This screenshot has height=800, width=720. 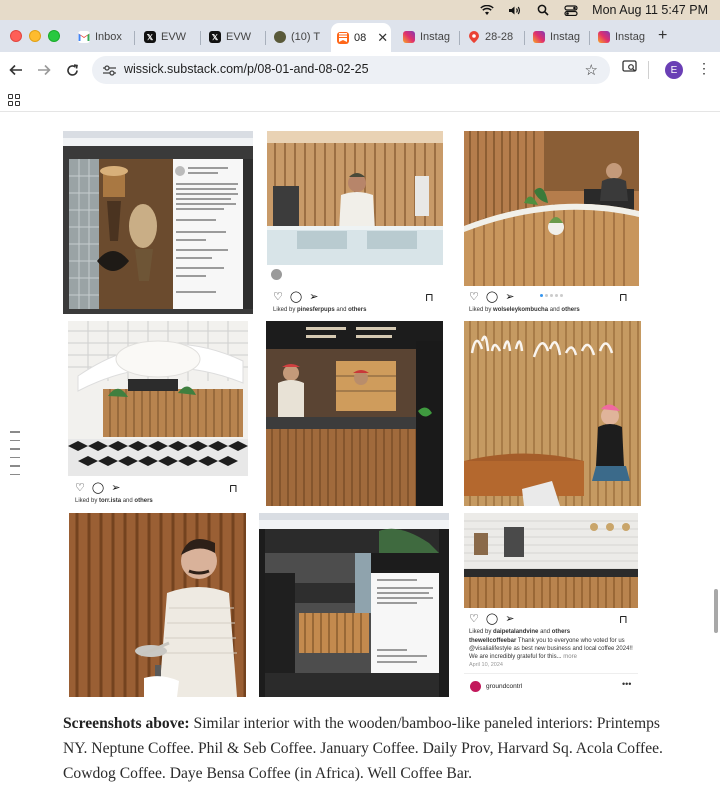 I want to click on profile-avatar-icon, so click(x=276, y=274).